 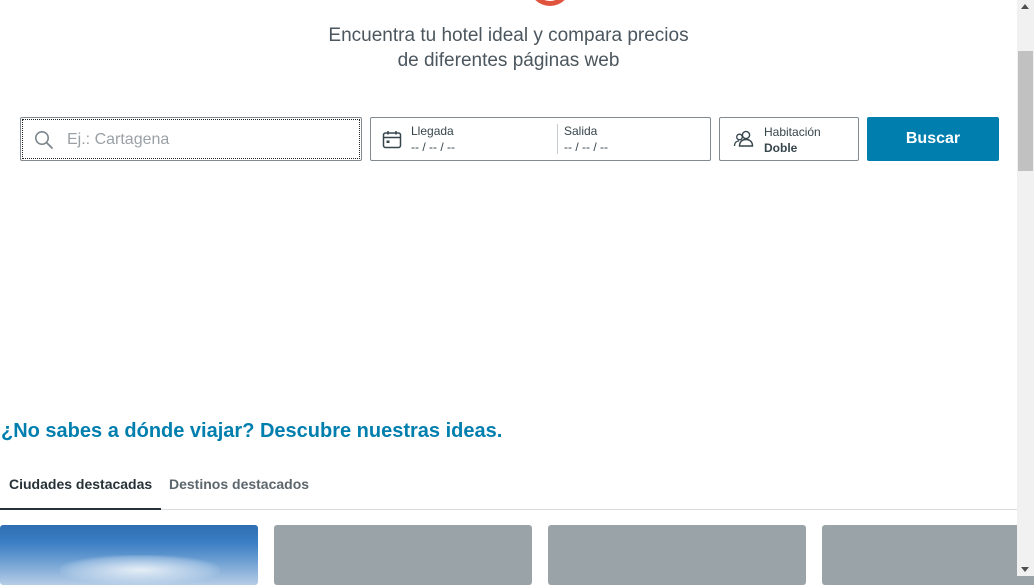 What do you see at coordinates (581, 131) in the screenshot?
I see `departure-label: Salida` at bounding box center [581, 131].